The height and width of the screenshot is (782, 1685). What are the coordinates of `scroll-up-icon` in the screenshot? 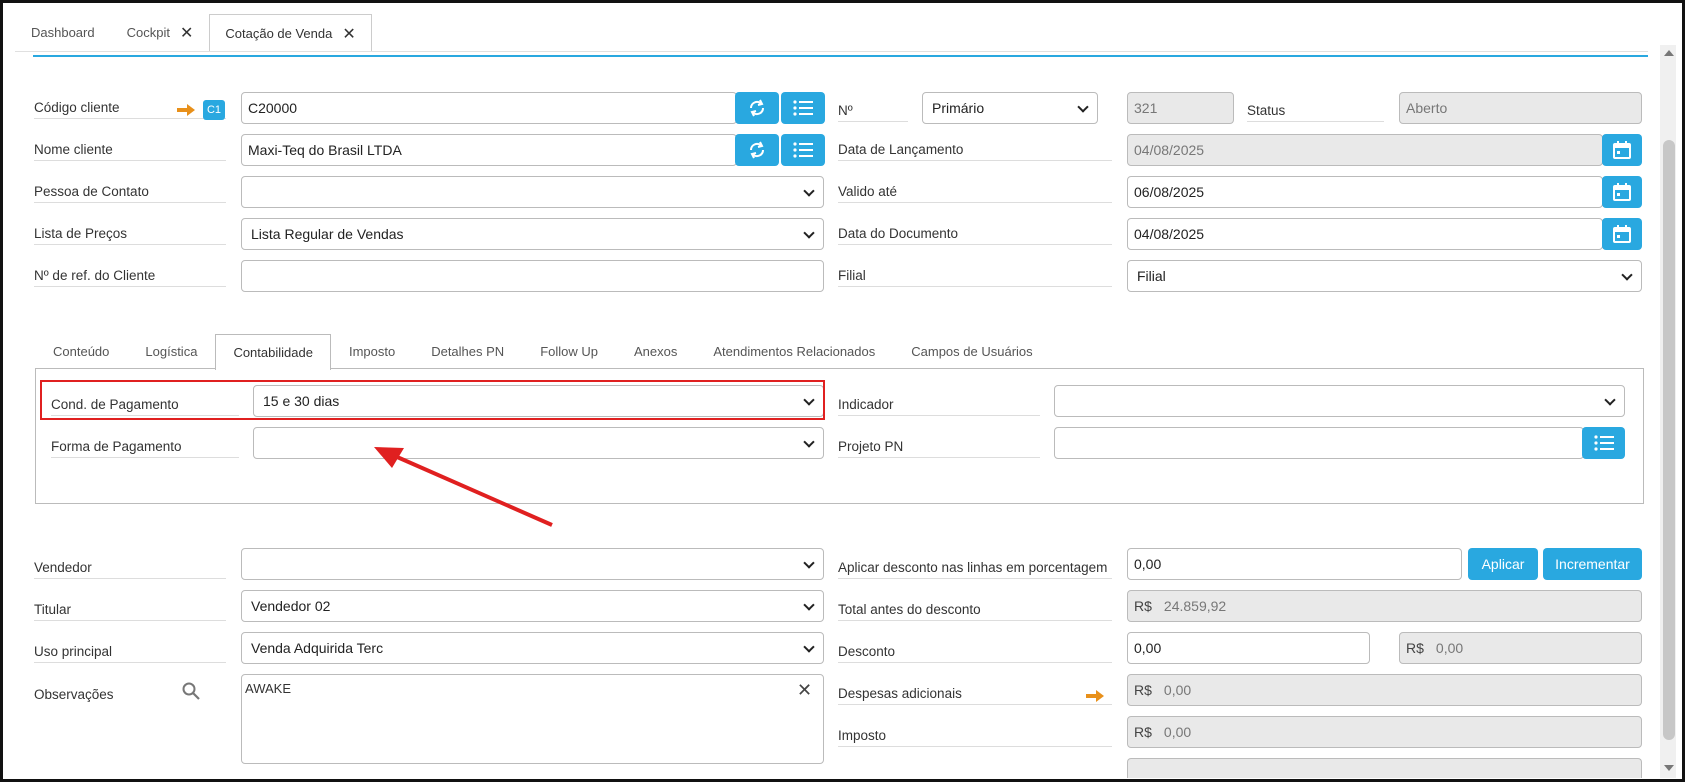 It's located at (1669, 53).